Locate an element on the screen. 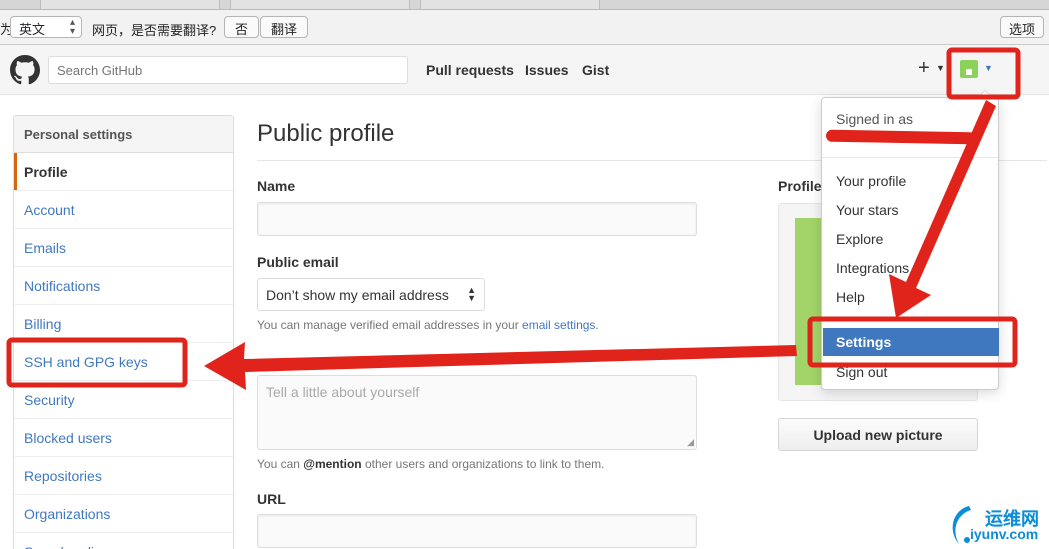  profile-picture-label: Profile picture is located at coordinates (799, 186).